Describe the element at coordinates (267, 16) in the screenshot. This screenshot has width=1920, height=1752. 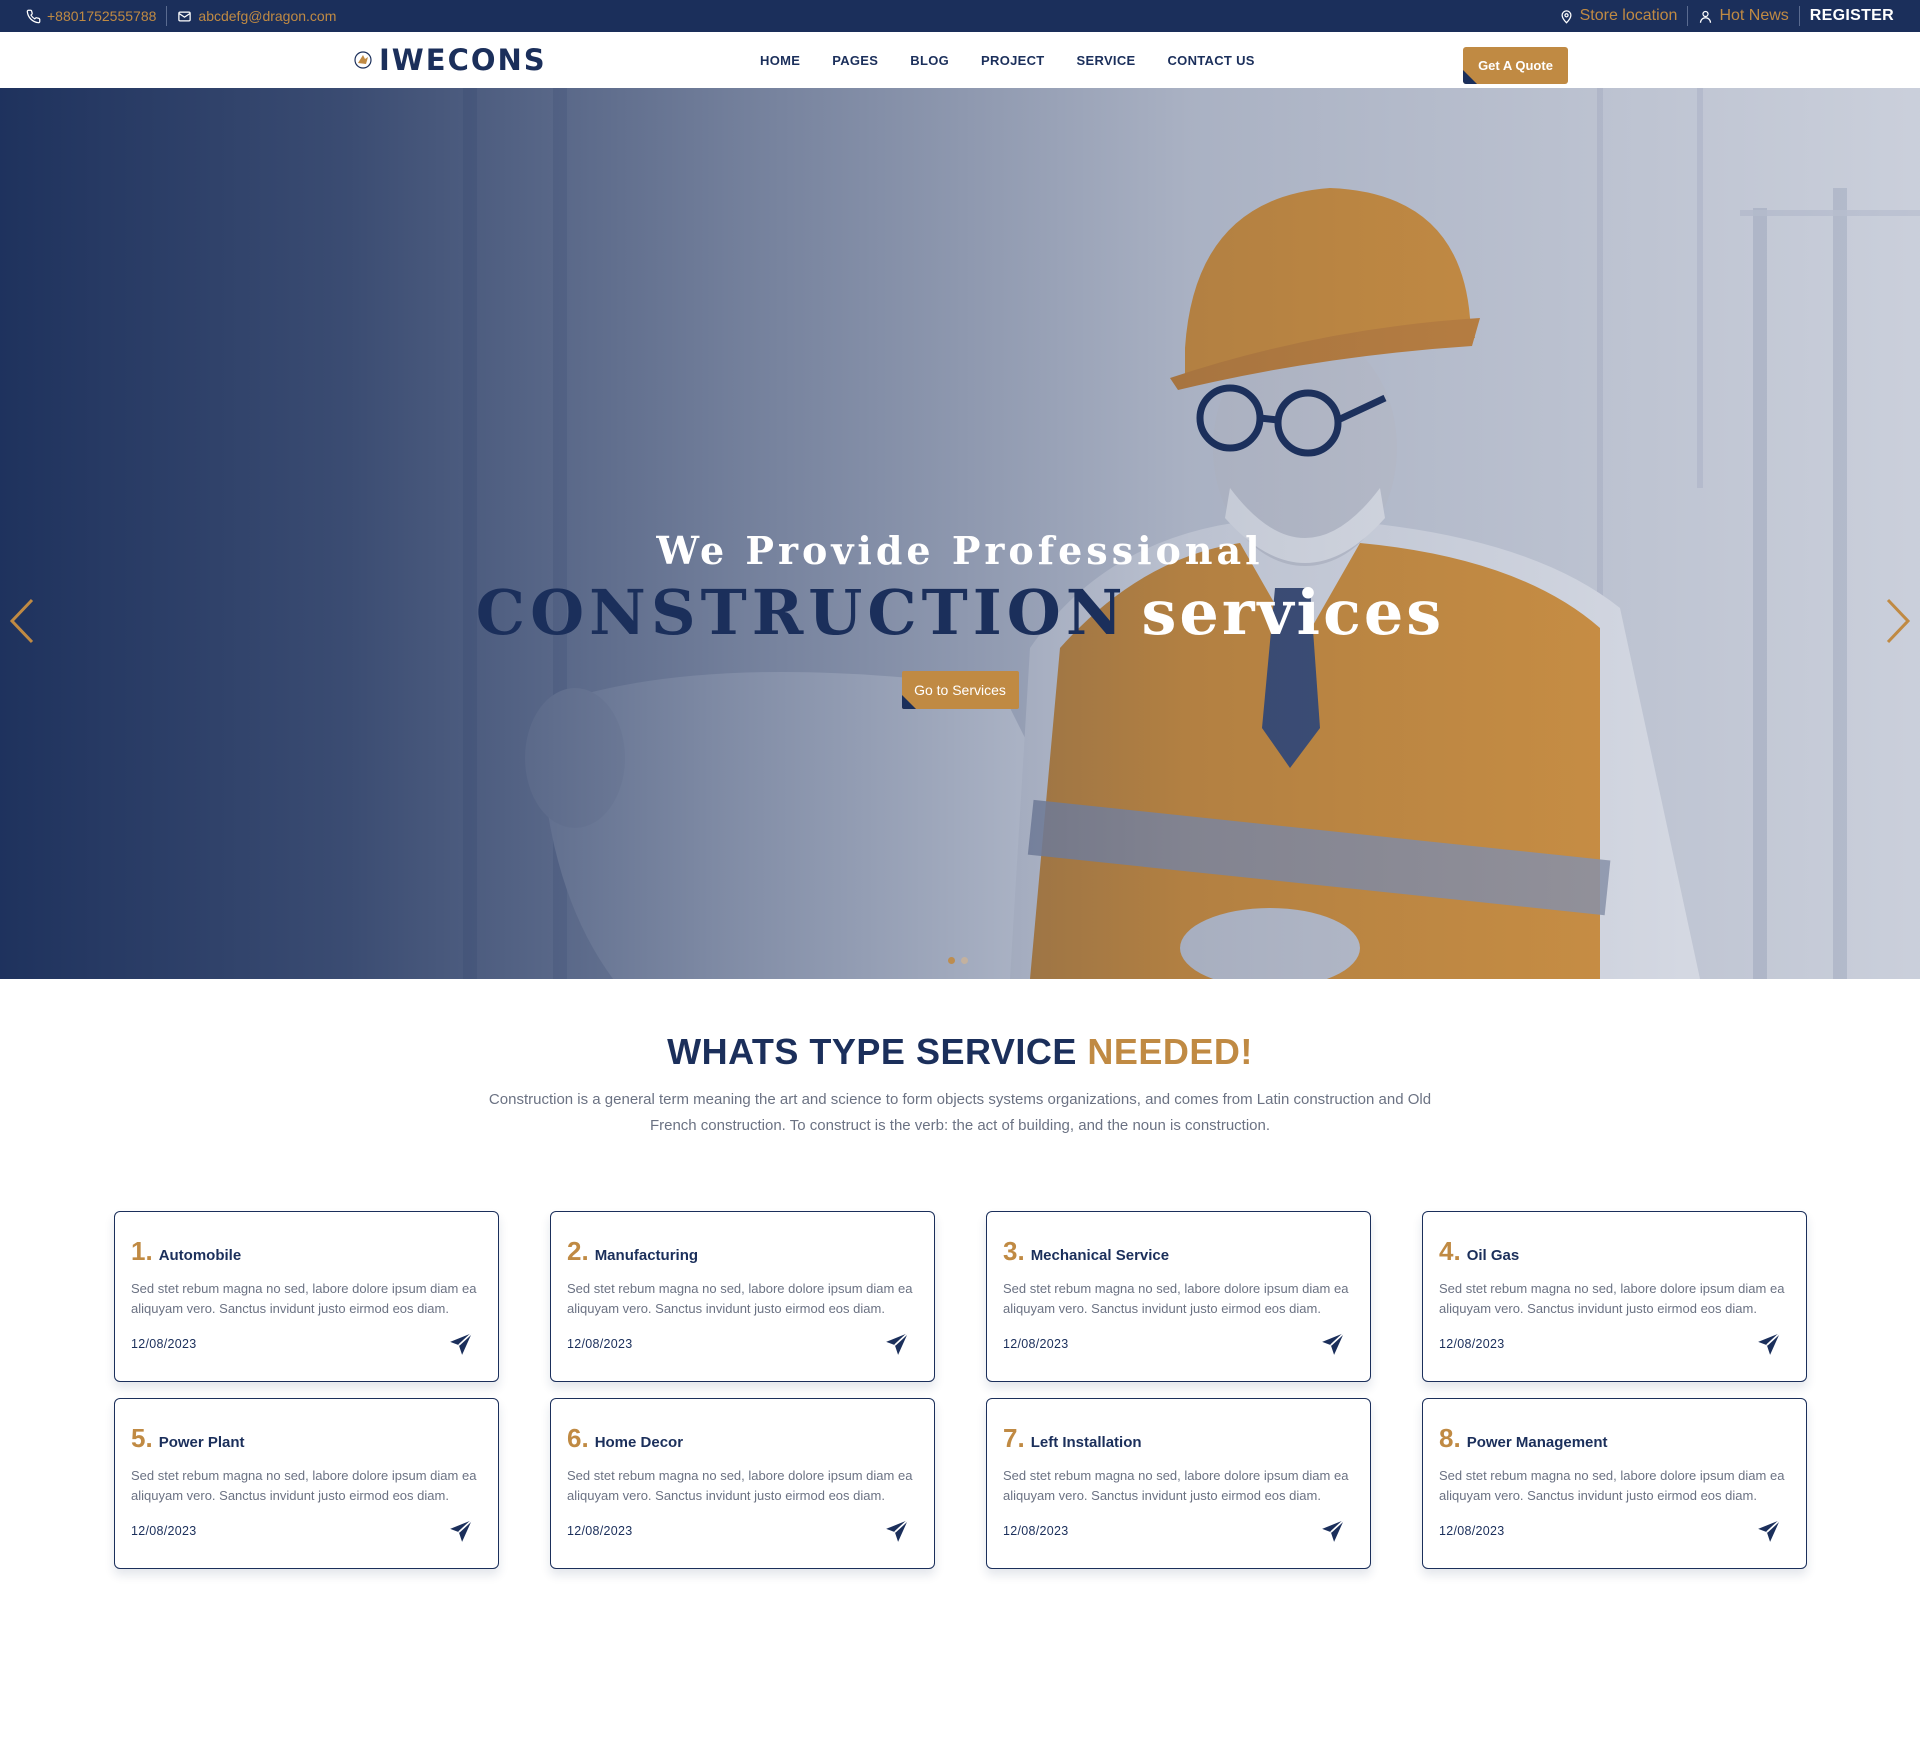
I see `email-address: abcdefg@dragon.com` at that location.